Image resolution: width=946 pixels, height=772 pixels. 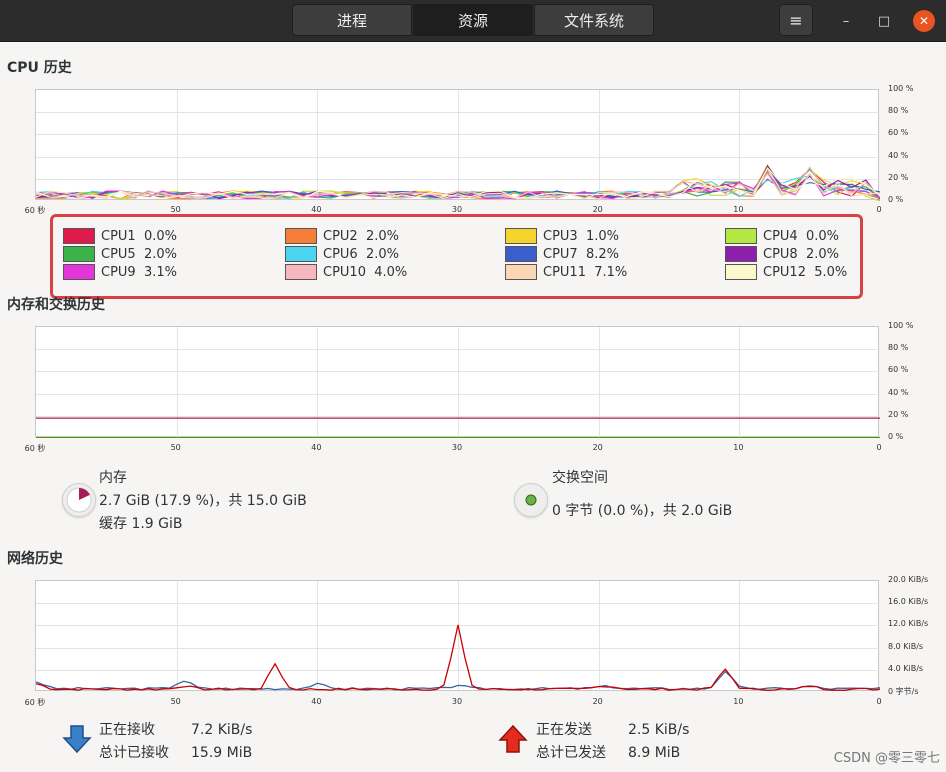 I want to click on cpu-legend-label: CPU6 2.0%, so click(x=361, y=254).